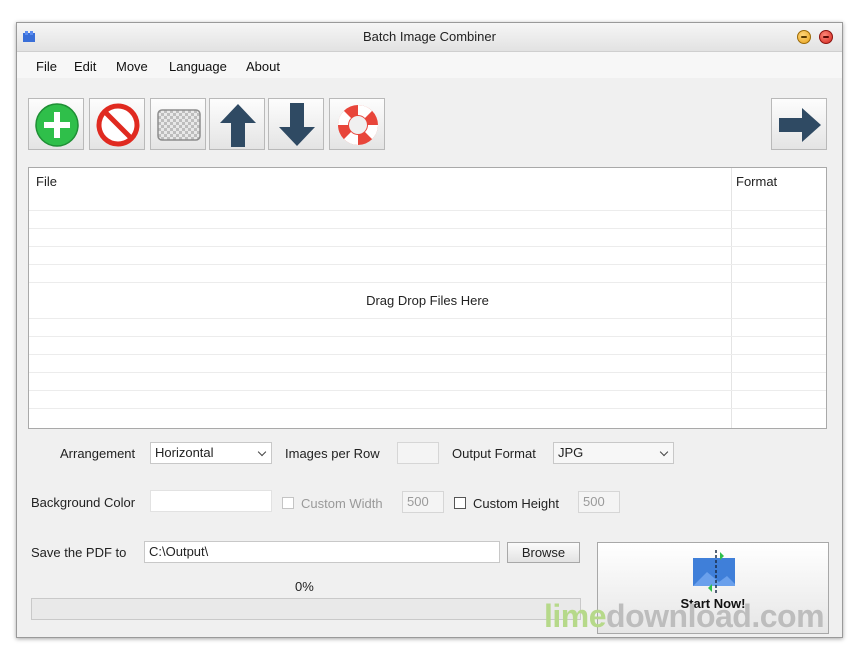 Image resolution: width=861 pixels, height=648 pixels. I want to click on drop-zone-hint: Drag Drop Files Here, so click(427, 300).